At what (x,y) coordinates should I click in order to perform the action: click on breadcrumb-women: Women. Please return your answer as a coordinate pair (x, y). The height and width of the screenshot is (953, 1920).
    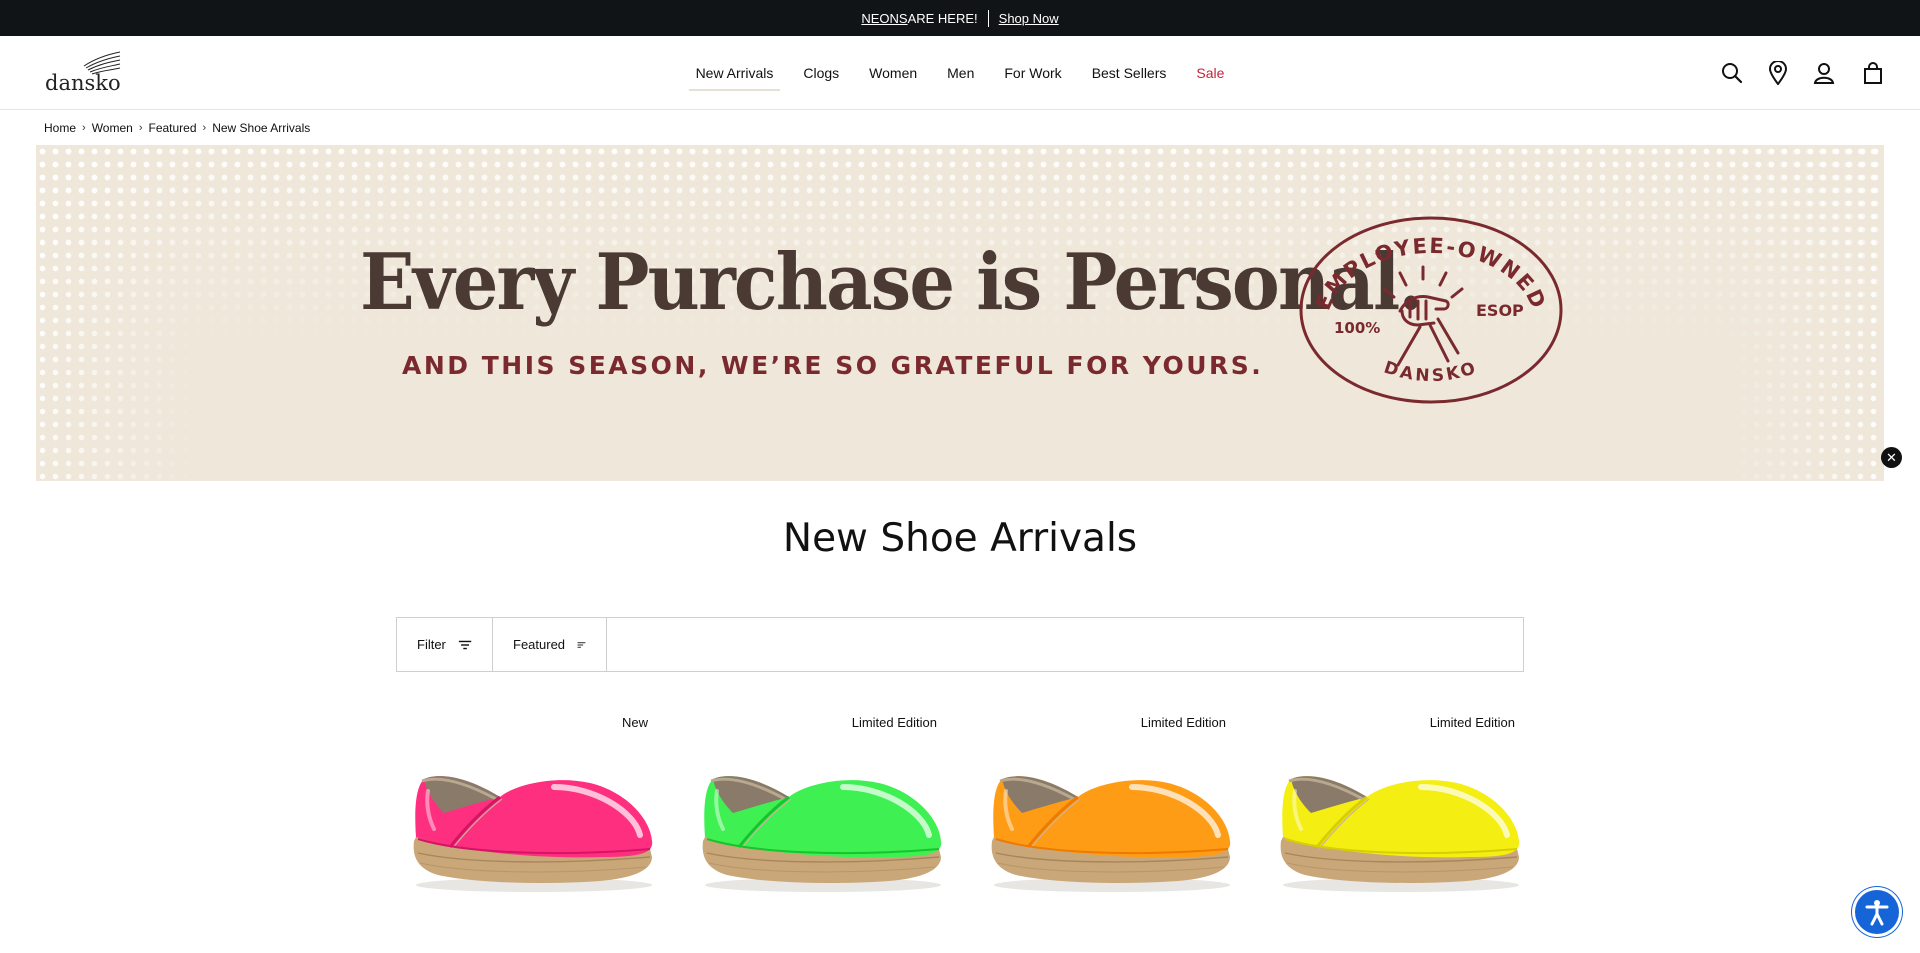
    Looking at the image, I should click on (112, 128).